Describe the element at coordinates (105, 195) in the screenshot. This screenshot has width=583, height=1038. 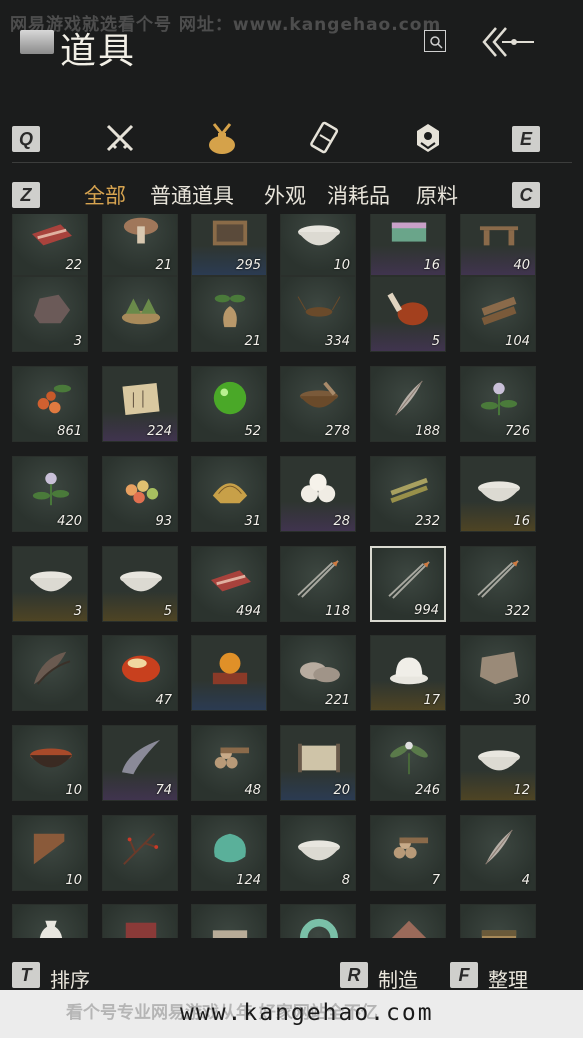
I see `subtab-all: 全部` at that location.